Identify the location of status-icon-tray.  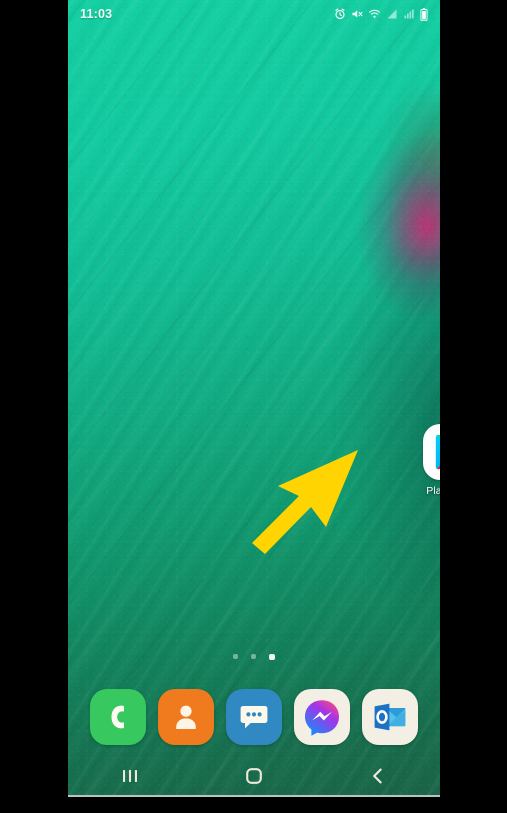
(381, 14).